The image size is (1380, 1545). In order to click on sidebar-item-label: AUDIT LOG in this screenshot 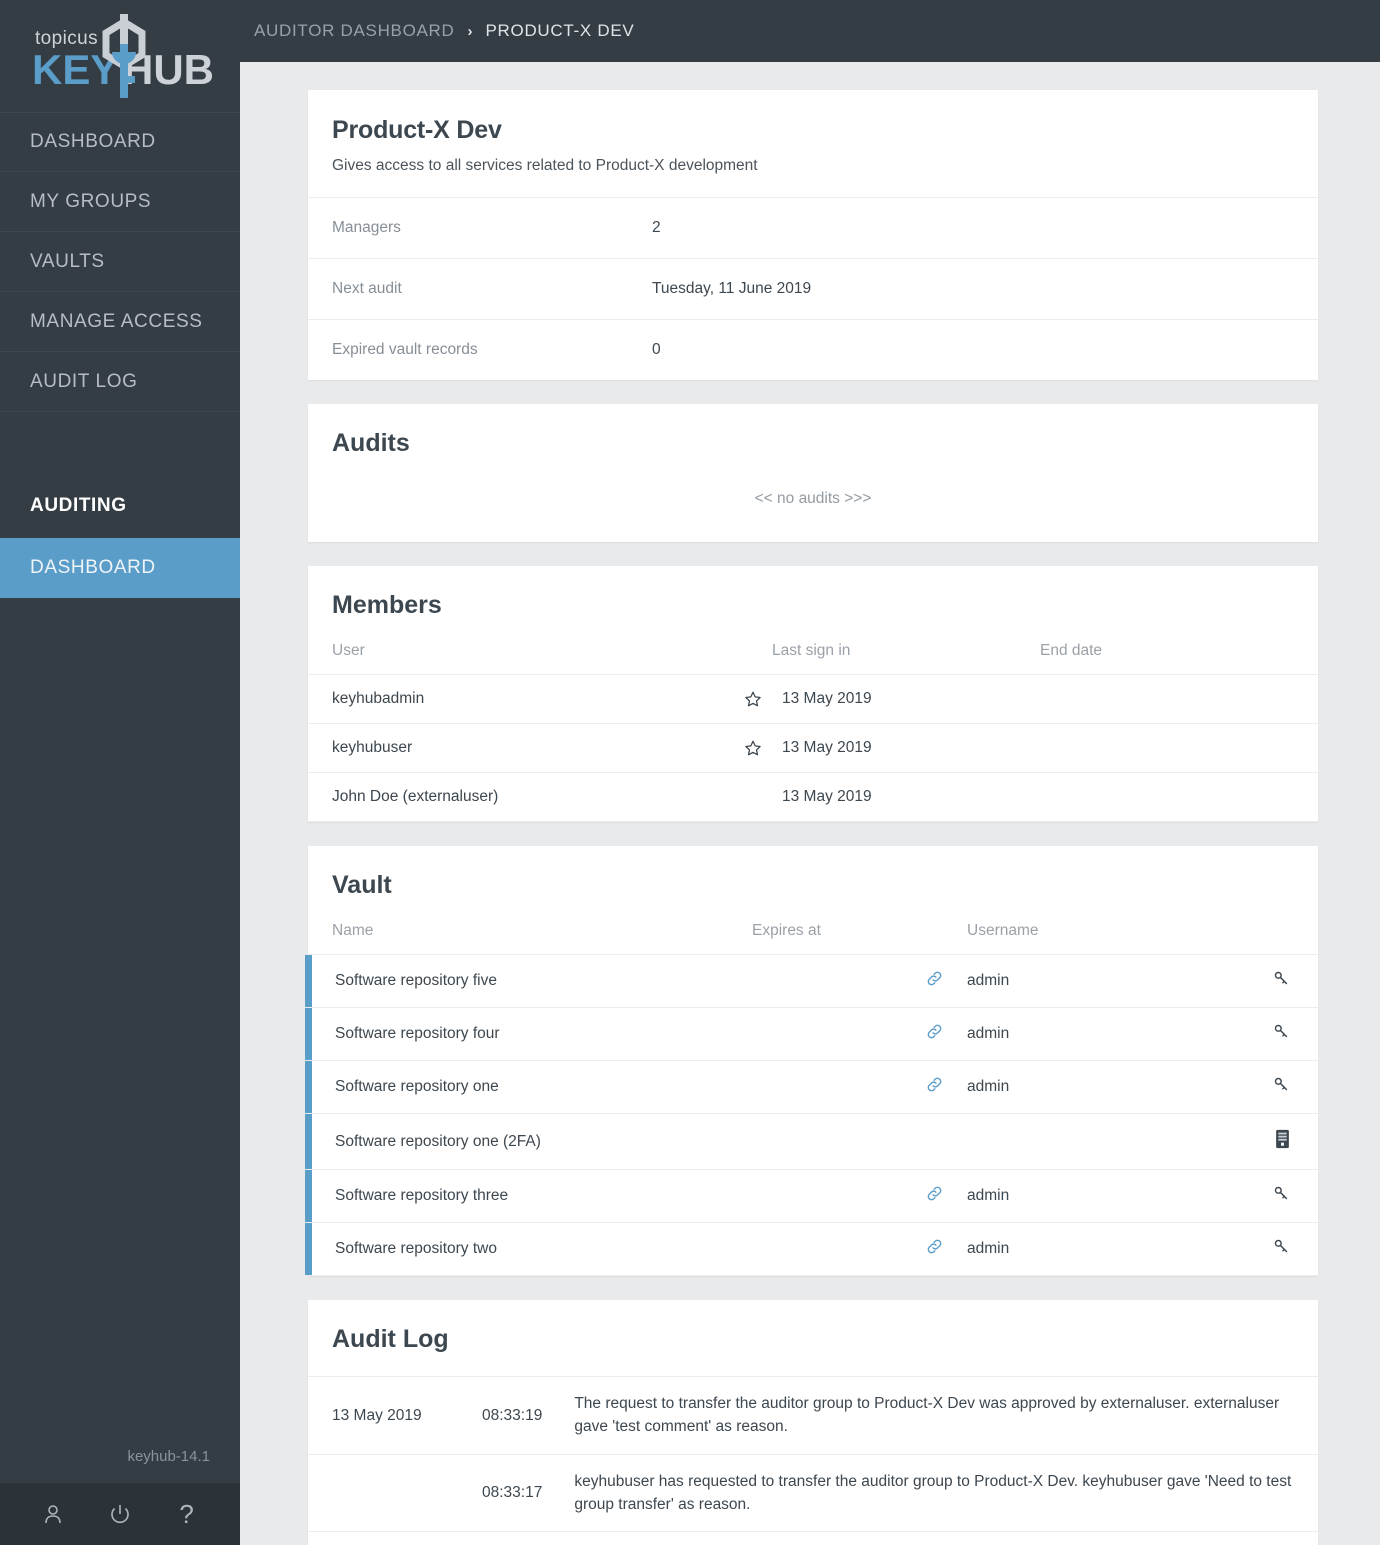, I will do `click(84, 381)`.